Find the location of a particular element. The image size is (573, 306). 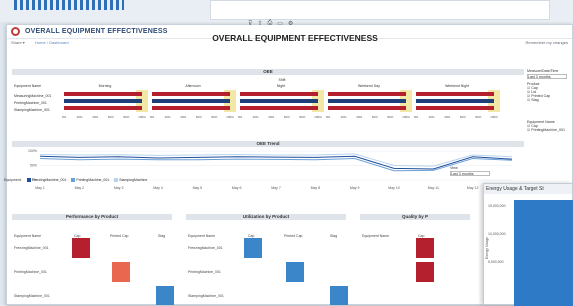

background-window is located at coordinates (286, 11).